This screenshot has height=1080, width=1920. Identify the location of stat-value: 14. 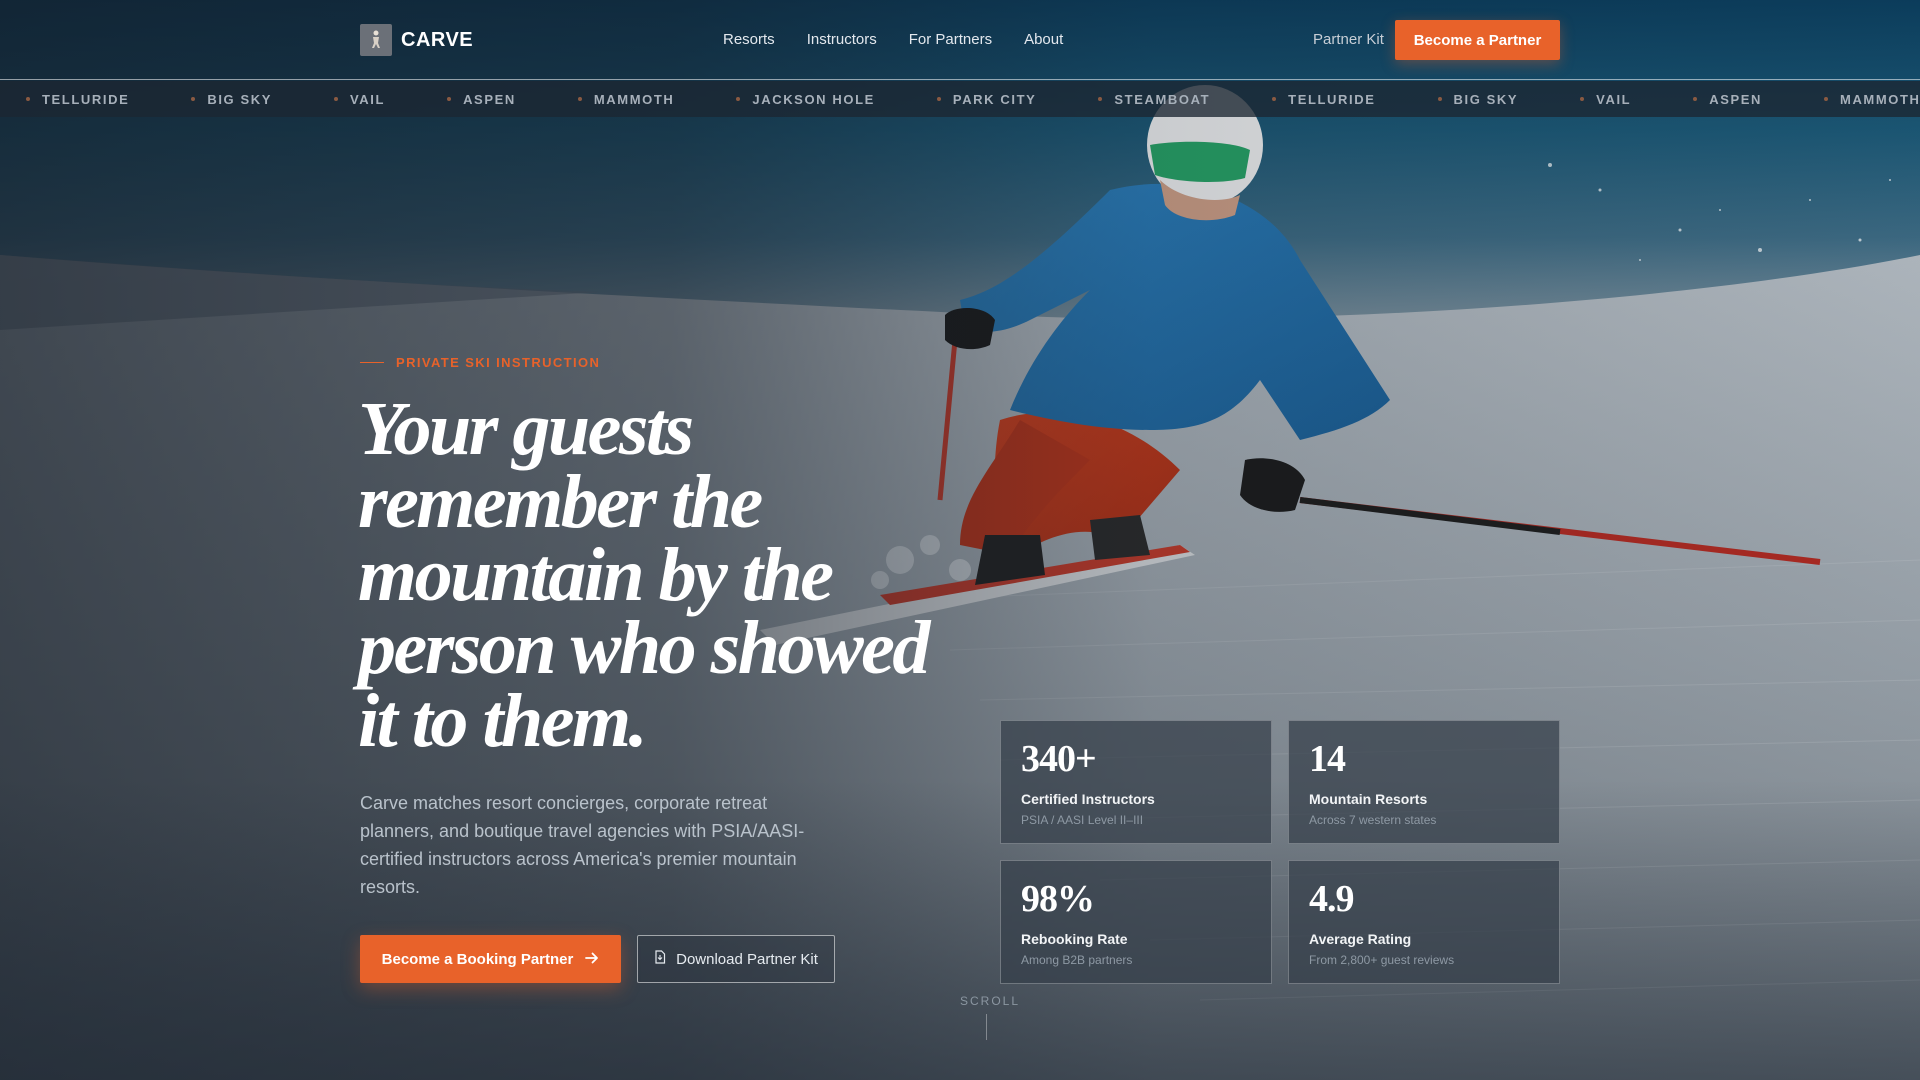
(1327, 759).